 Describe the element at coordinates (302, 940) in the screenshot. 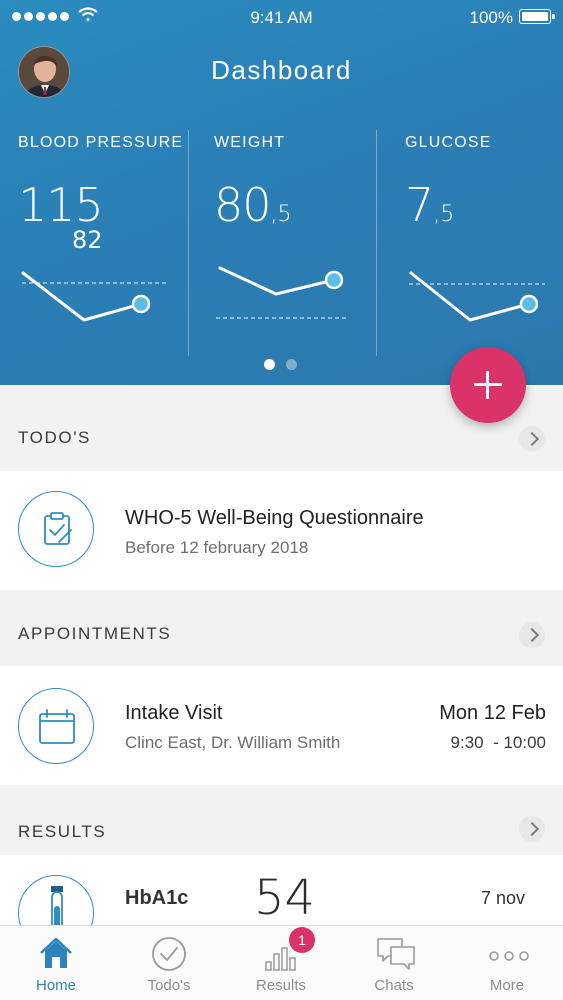

I see `results-badge: 1` at that location.